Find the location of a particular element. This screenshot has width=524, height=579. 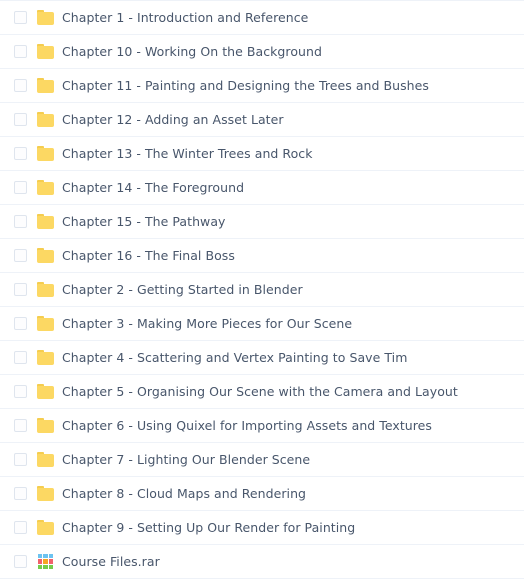

file-row: Chapter 2 - Getting Started in Blender is located at coordinates (262, 290).